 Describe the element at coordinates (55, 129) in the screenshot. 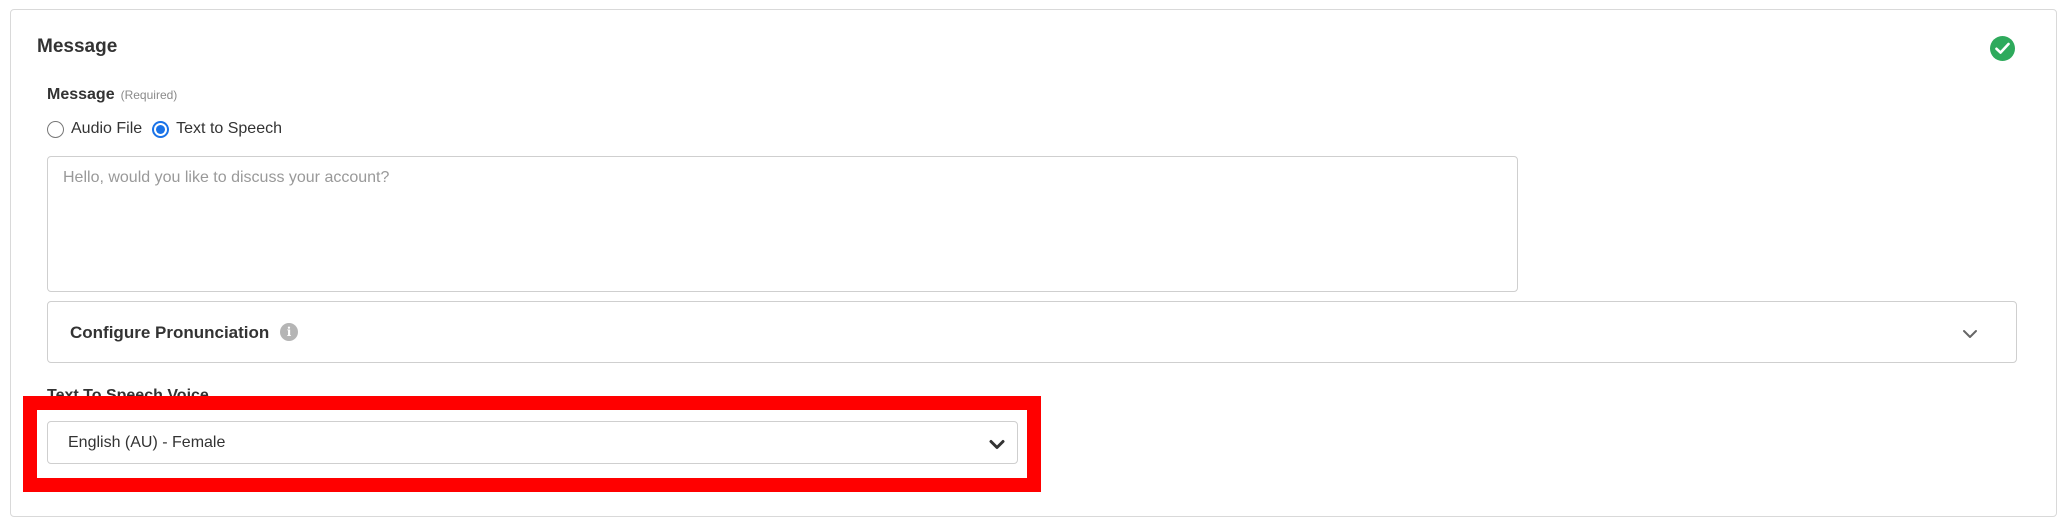

I see `audio-file-radio` at that location.